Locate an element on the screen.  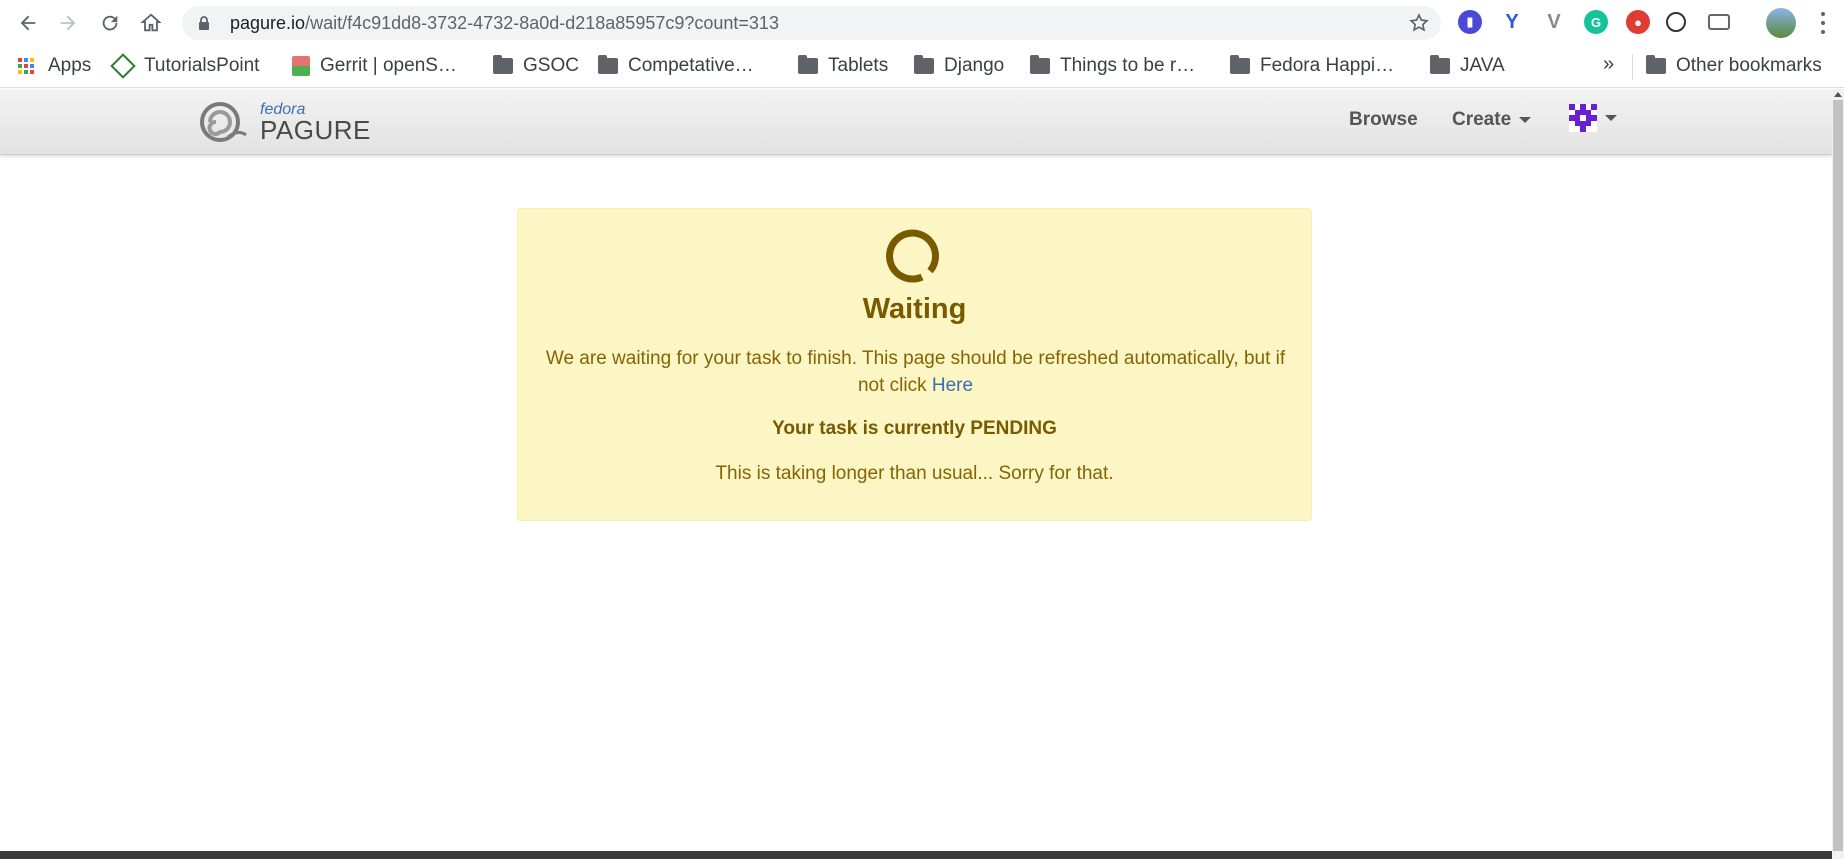
nav-create-dropdown: Create is located at coordinates (1492, 120).